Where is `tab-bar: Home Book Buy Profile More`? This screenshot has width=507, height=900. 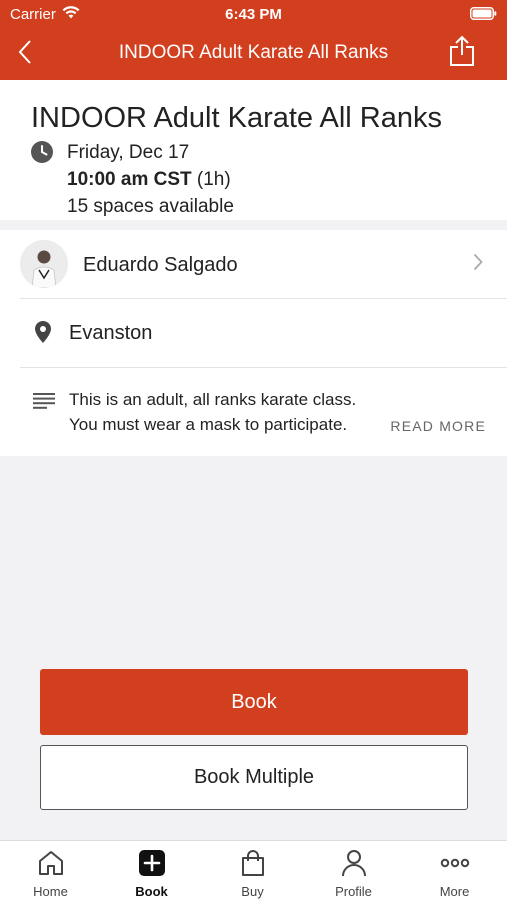
tab-bar: Home Book Buy Profile More is located at coordinates (253, 870).